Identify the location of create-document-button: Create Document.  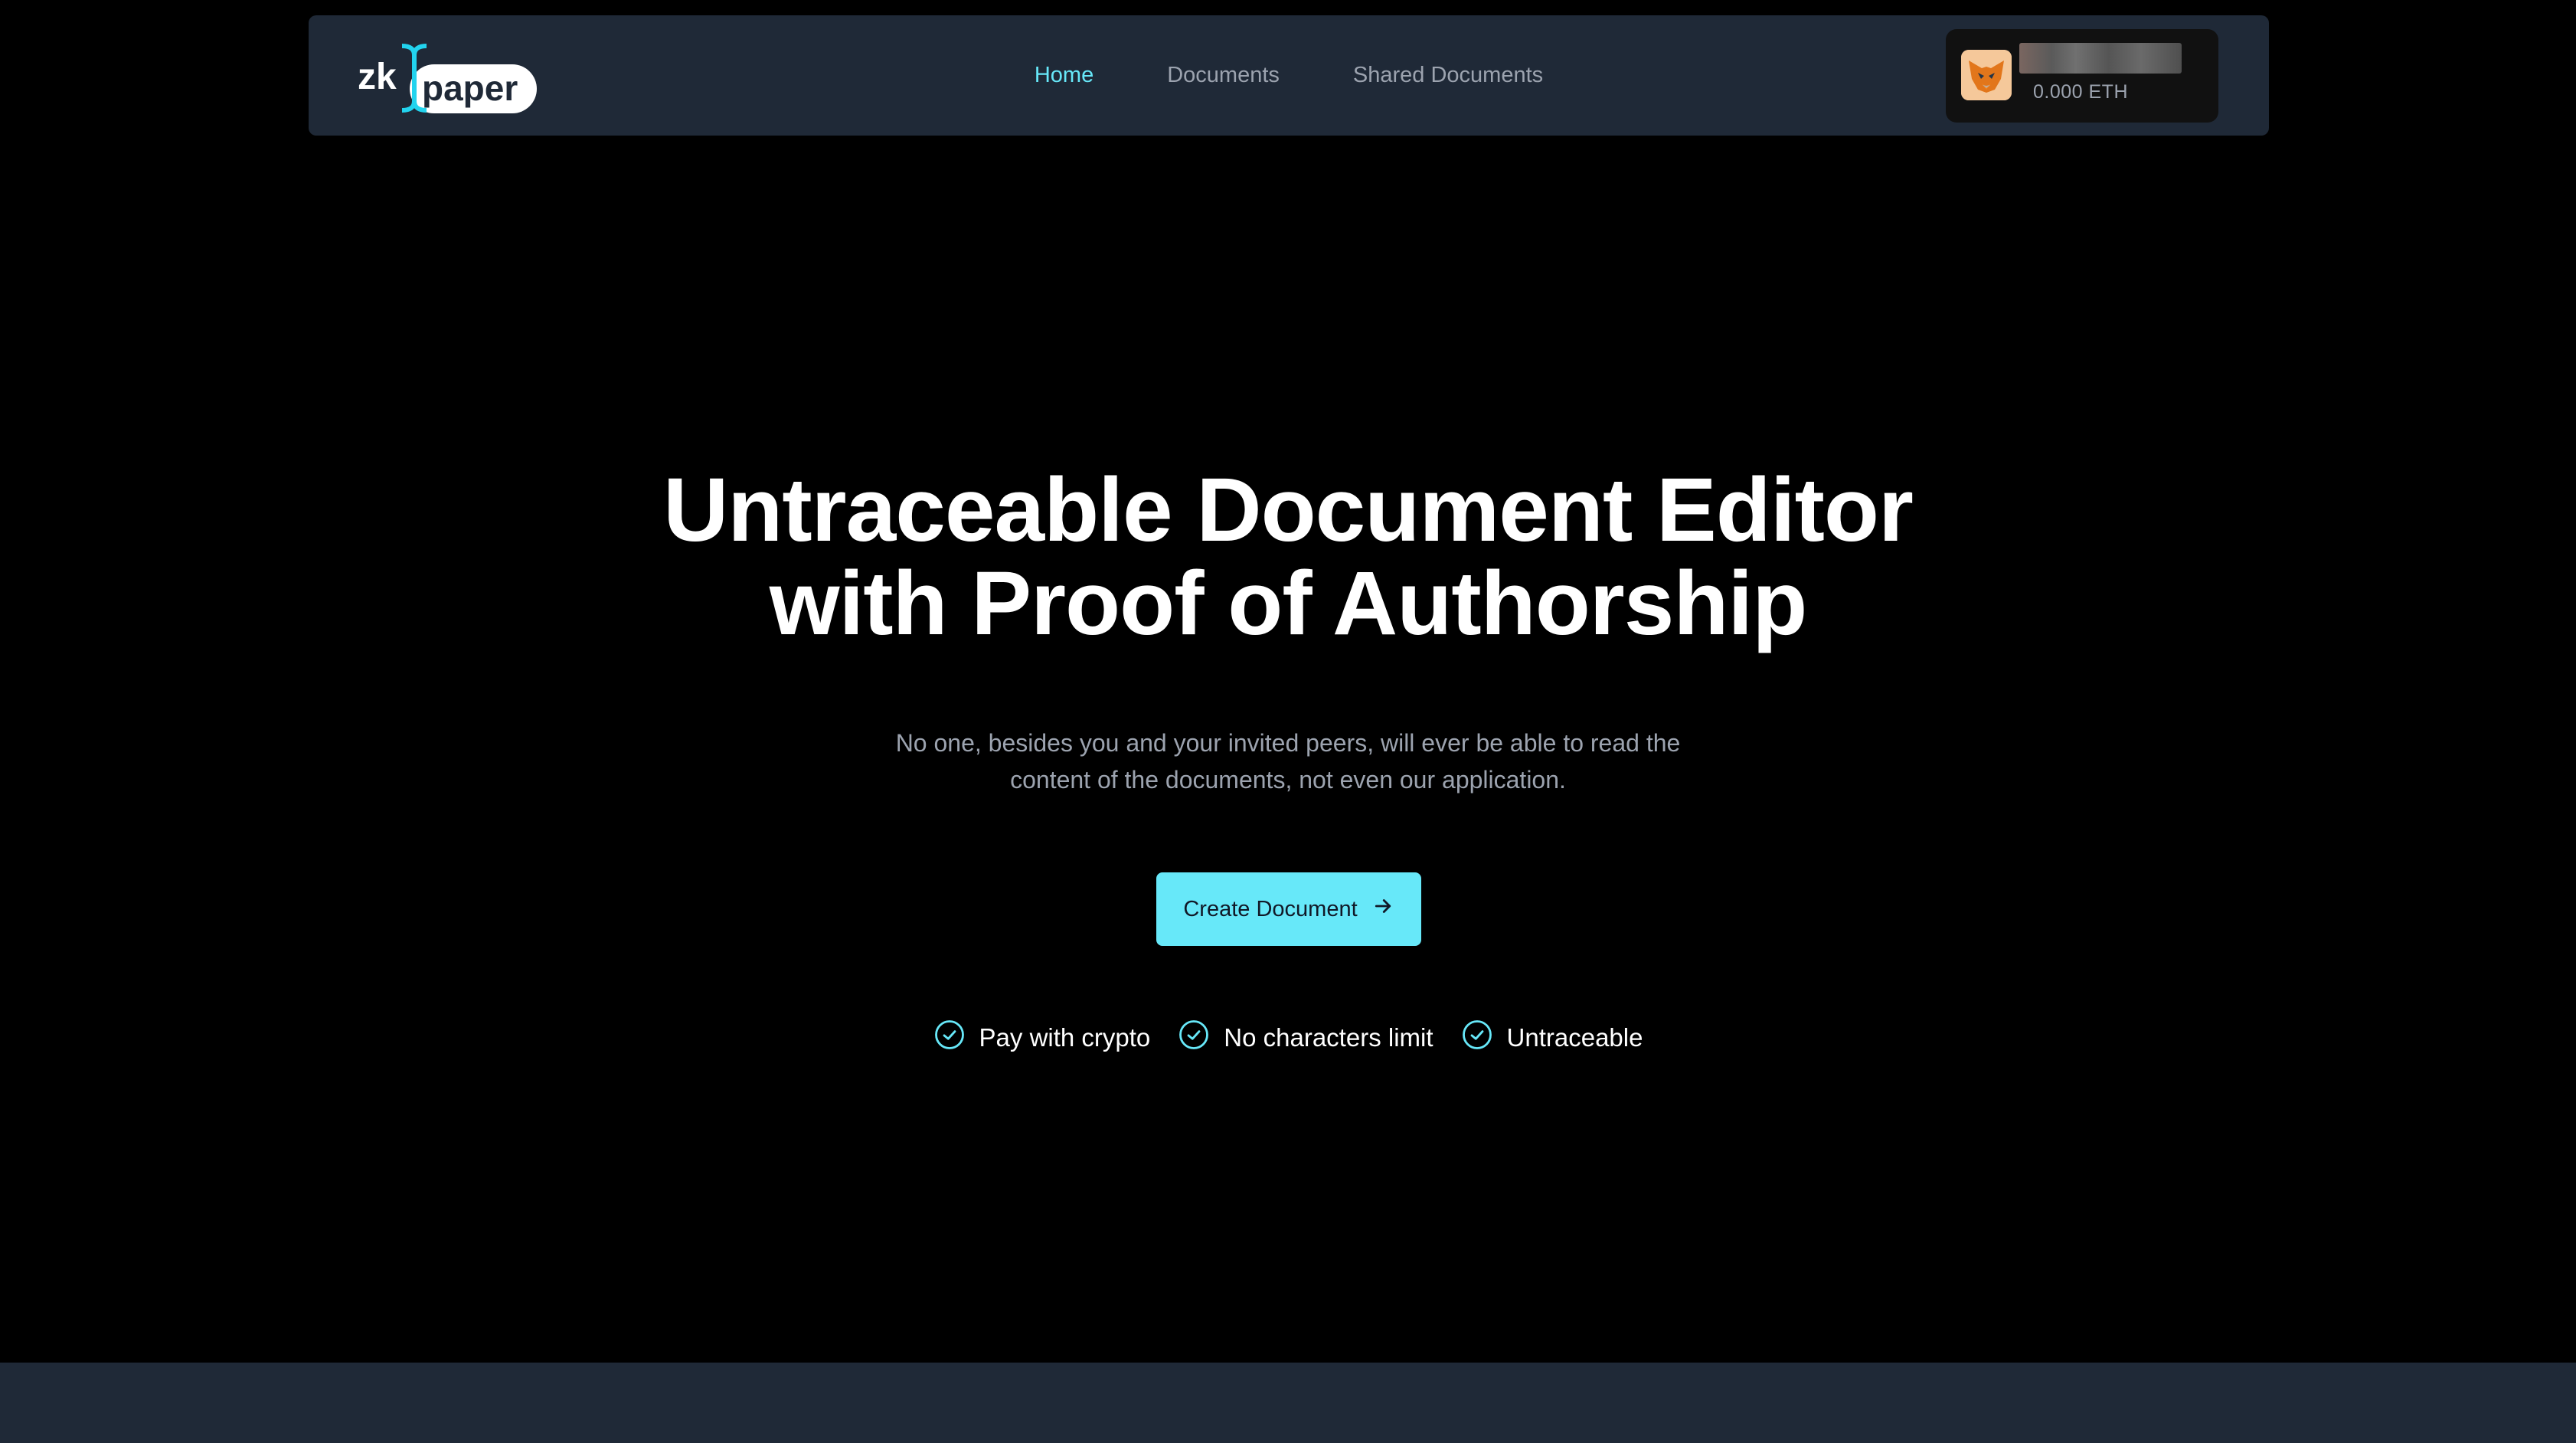
(1288, 909).